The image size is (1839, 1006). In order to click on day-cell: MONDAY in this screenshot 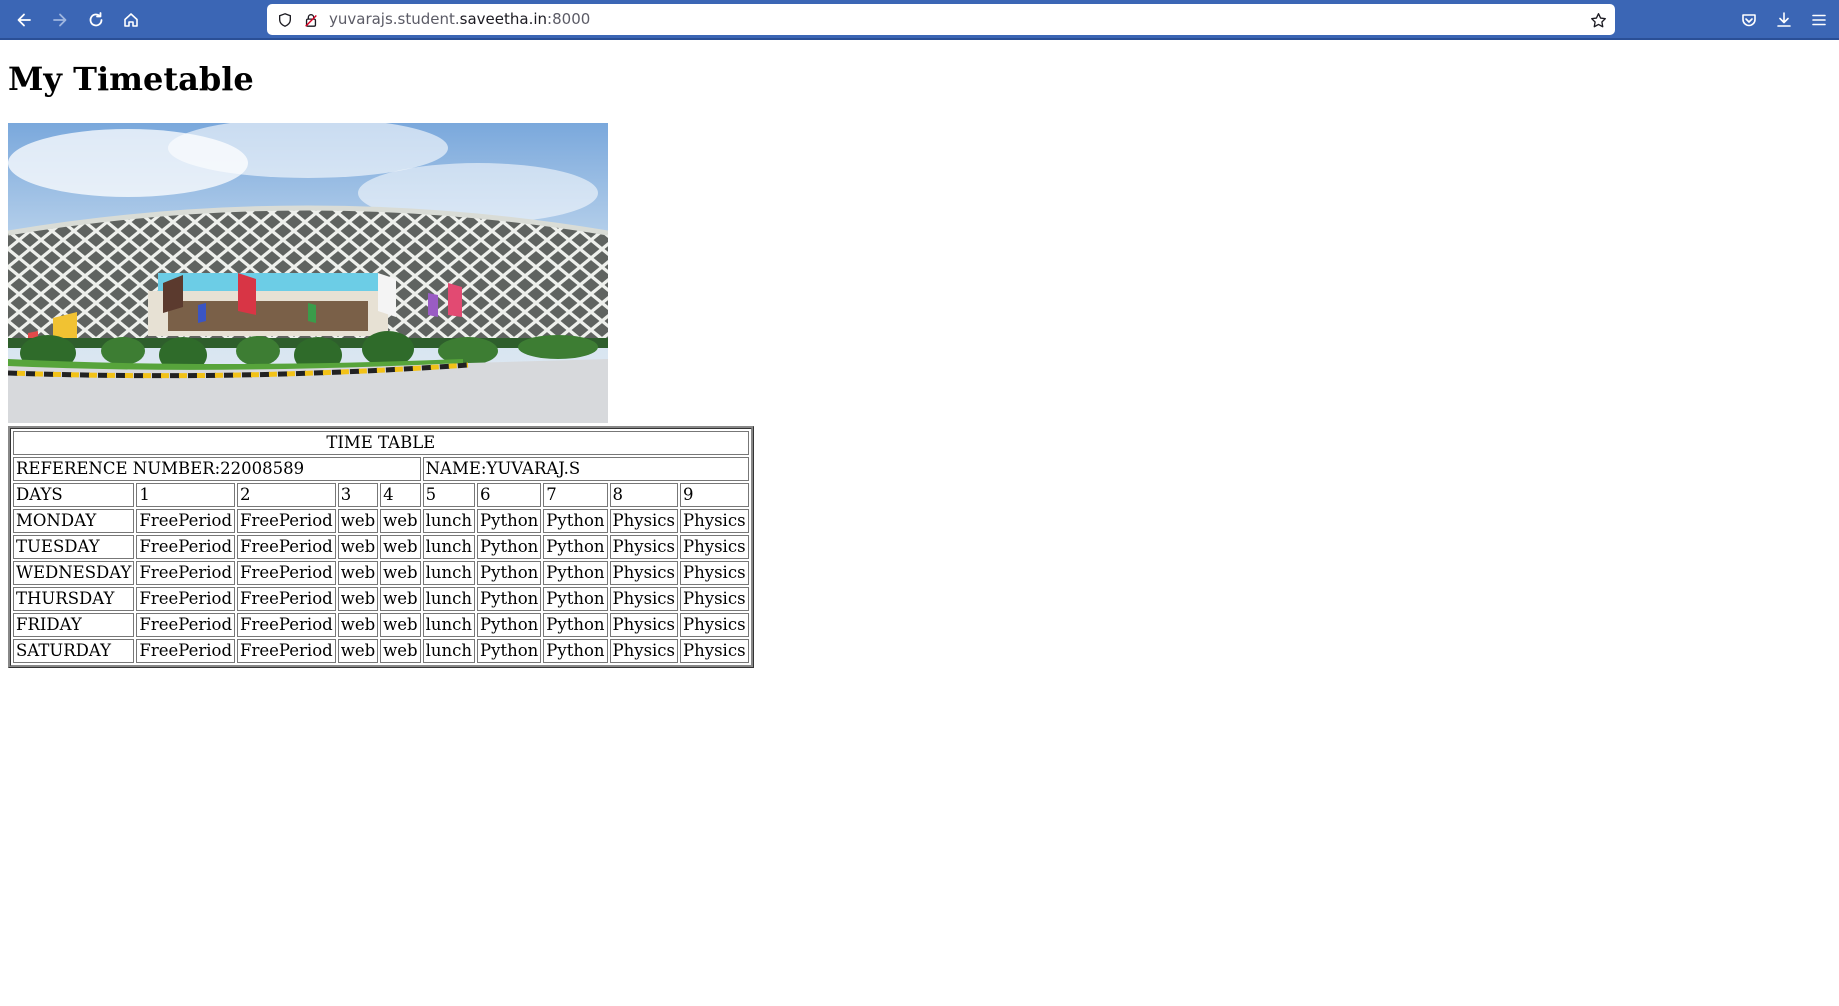, I will do `click(74, 521)`.